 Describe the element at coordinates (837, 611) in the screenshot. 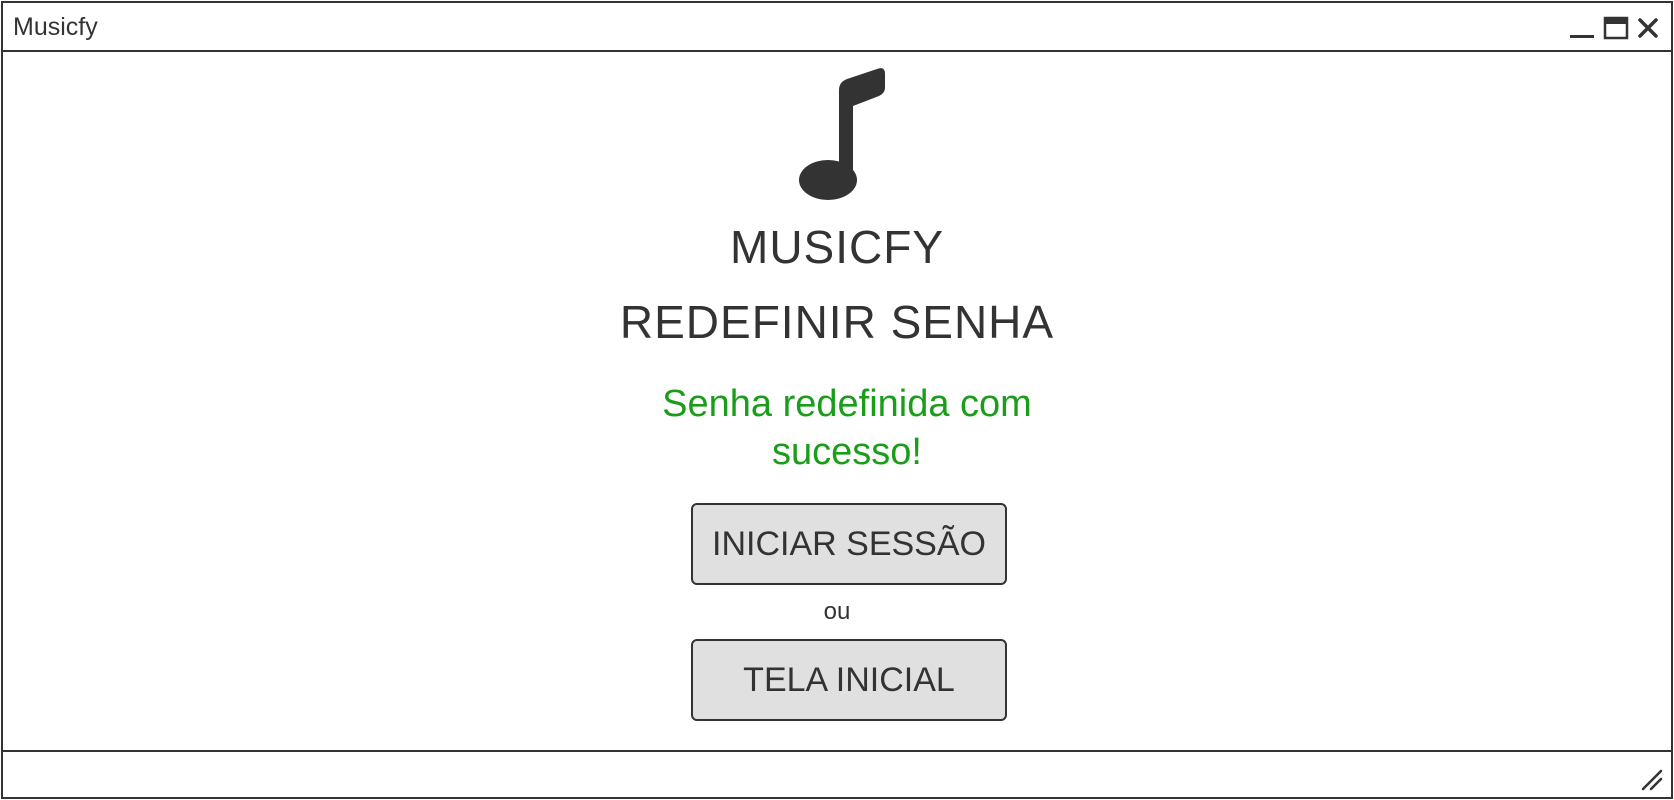

I see `separator-text: ou` at that location.